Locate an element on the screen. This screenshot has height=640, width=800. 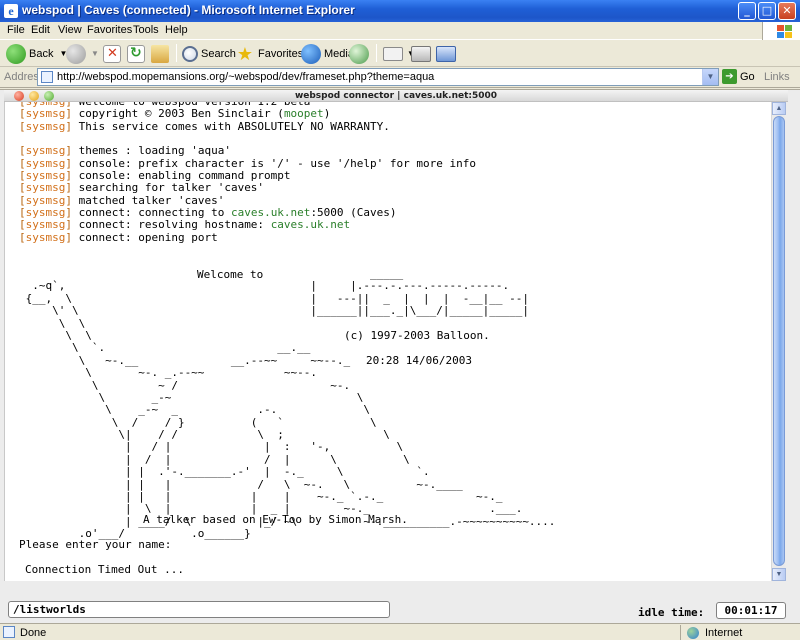
ascii-art-line: \ `. __.__ is located at coordinates (165, 348).